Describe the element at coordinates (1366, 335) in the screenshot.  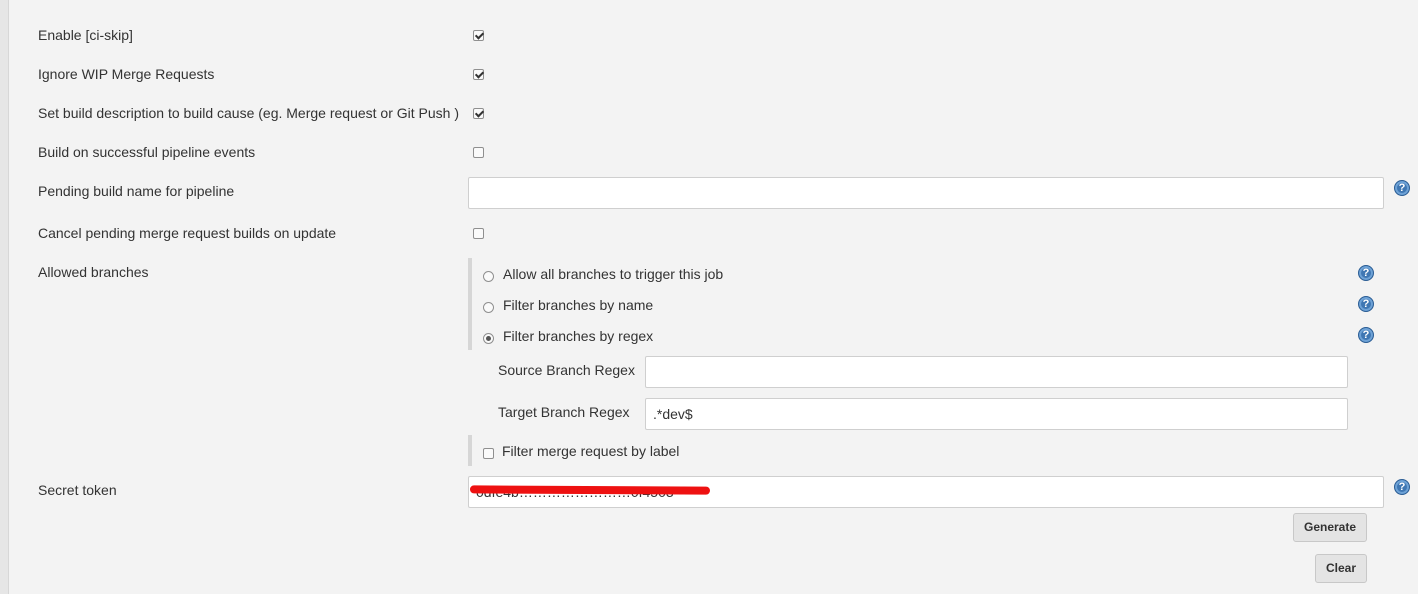
I see `filter-by-regex-help-icon: ?` at that location.